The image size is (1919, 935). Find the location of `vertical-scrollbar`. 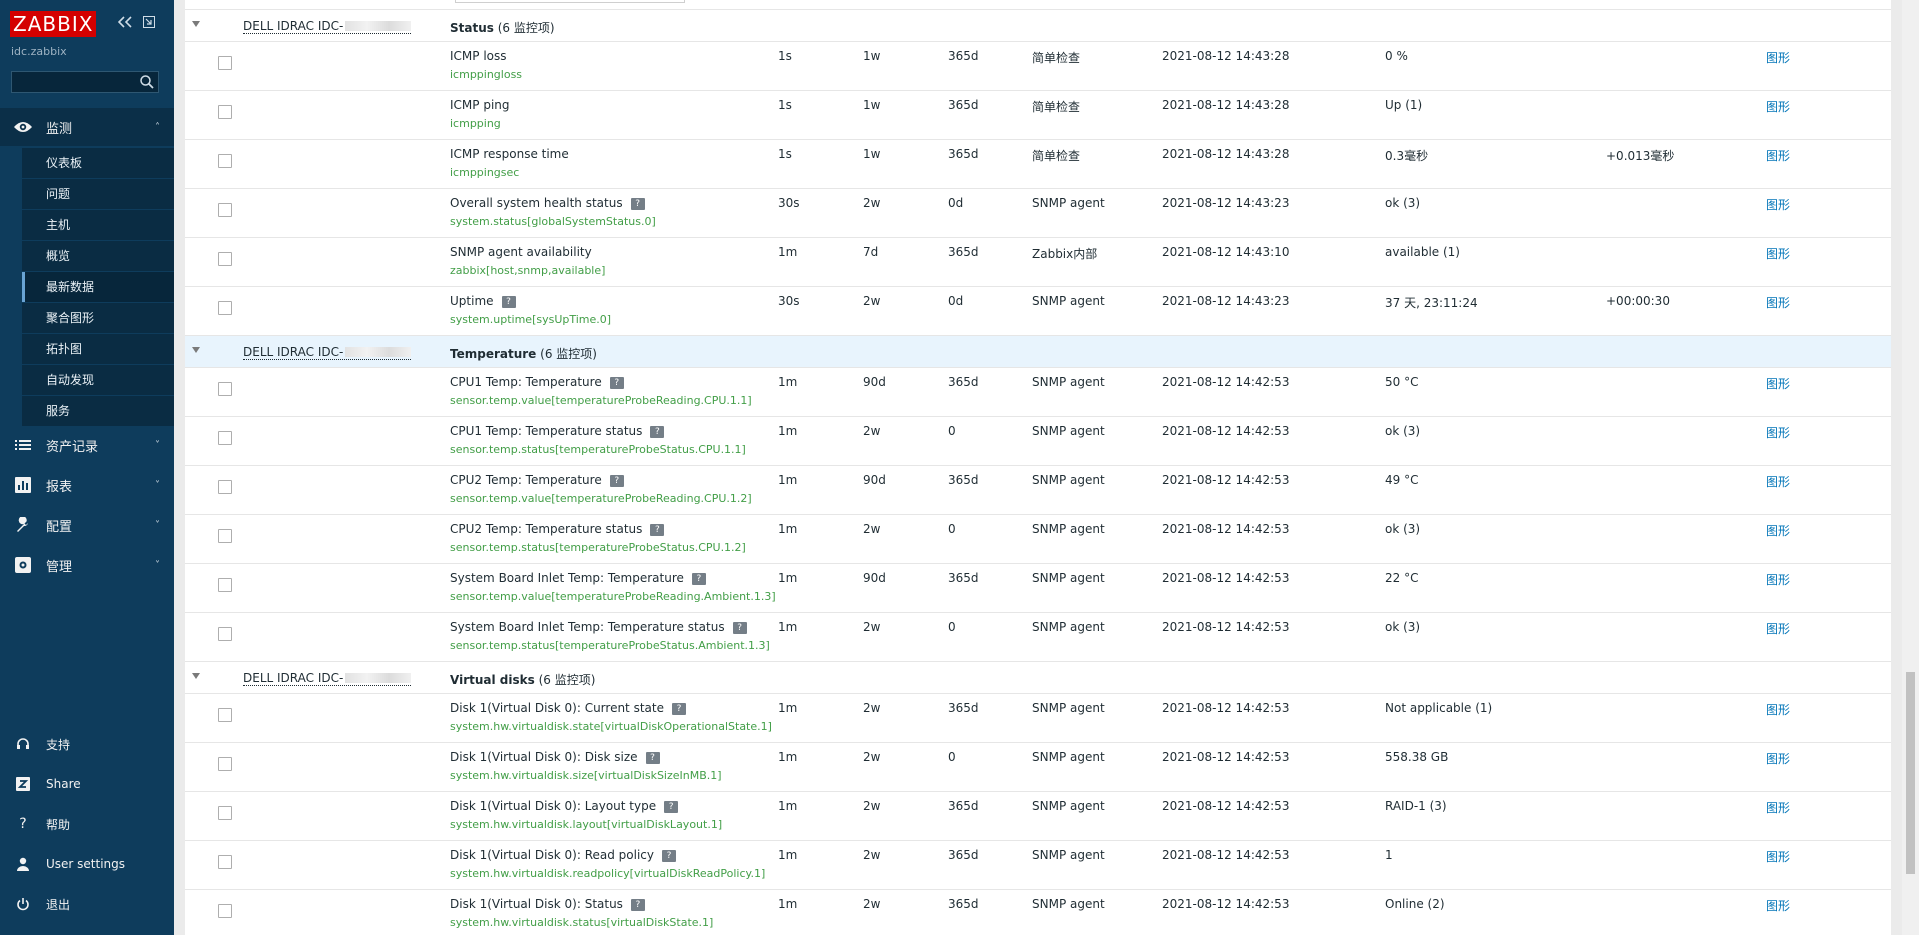

vertical-scrollbar is located at coordinates (1910, 467).